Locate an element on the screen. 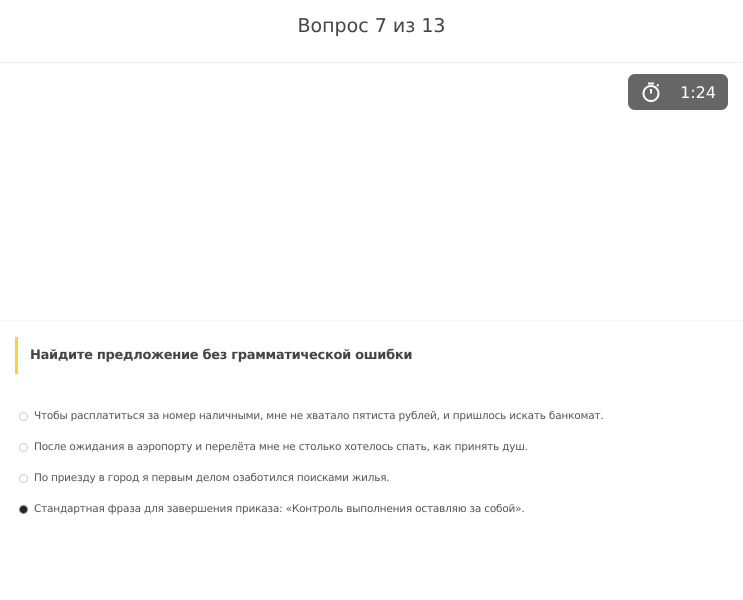 The image size is (743, 600). answer-option: После ожидания в аэропорту и перелёта мне не столько хотелось спать, как принять душ. is located at coordinates (281, 447).